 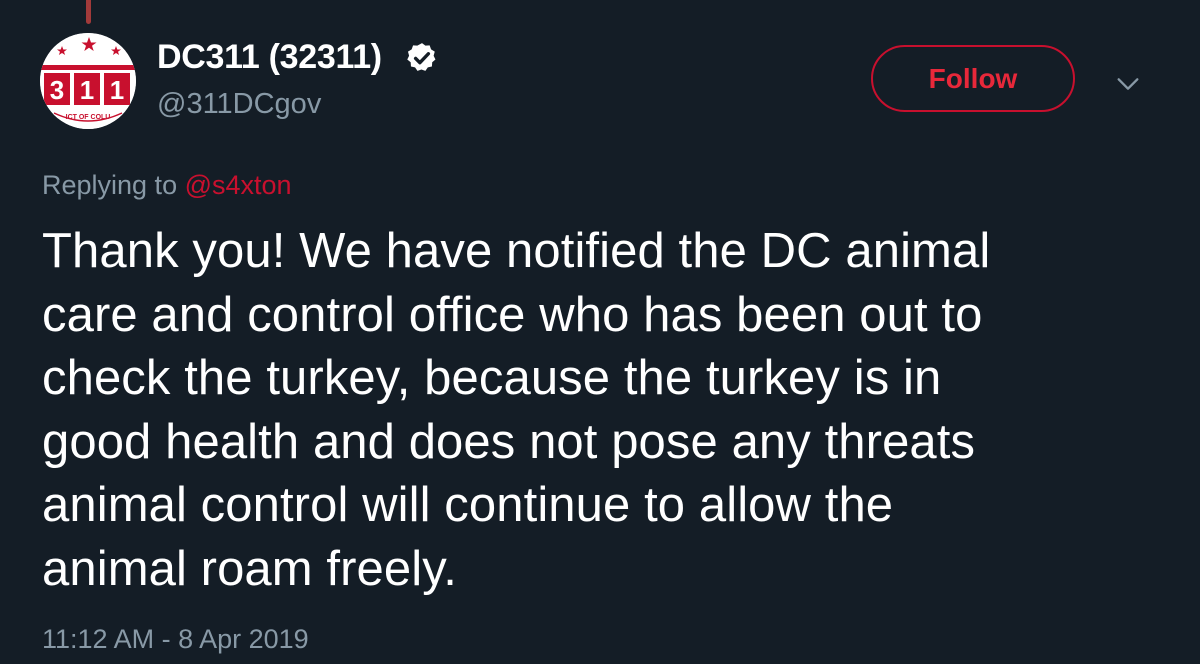 I want to click on dc311-logo: 3 1 1 ICT OF COLU, so click(x=88, y=81).